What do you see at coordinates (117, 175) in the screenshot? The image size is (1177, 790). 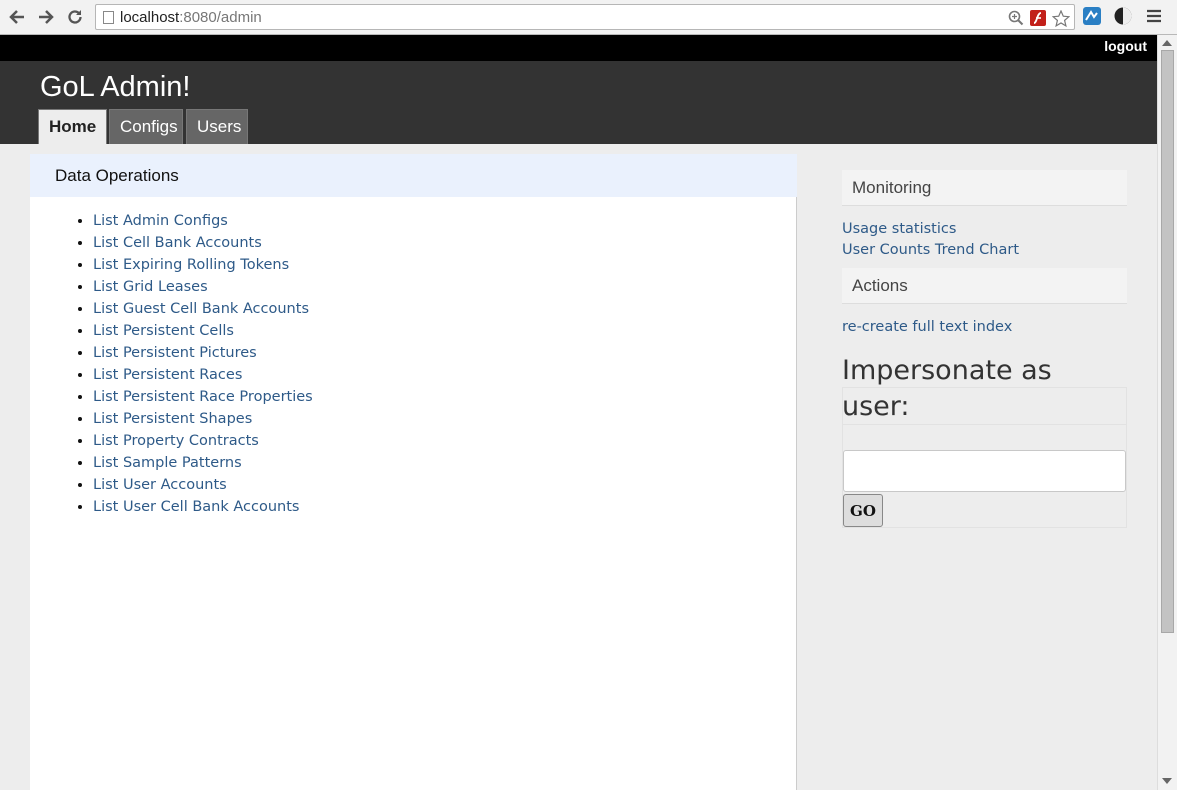 I see `data-operations-title: Data Operations` at bounding box center [117, 175].